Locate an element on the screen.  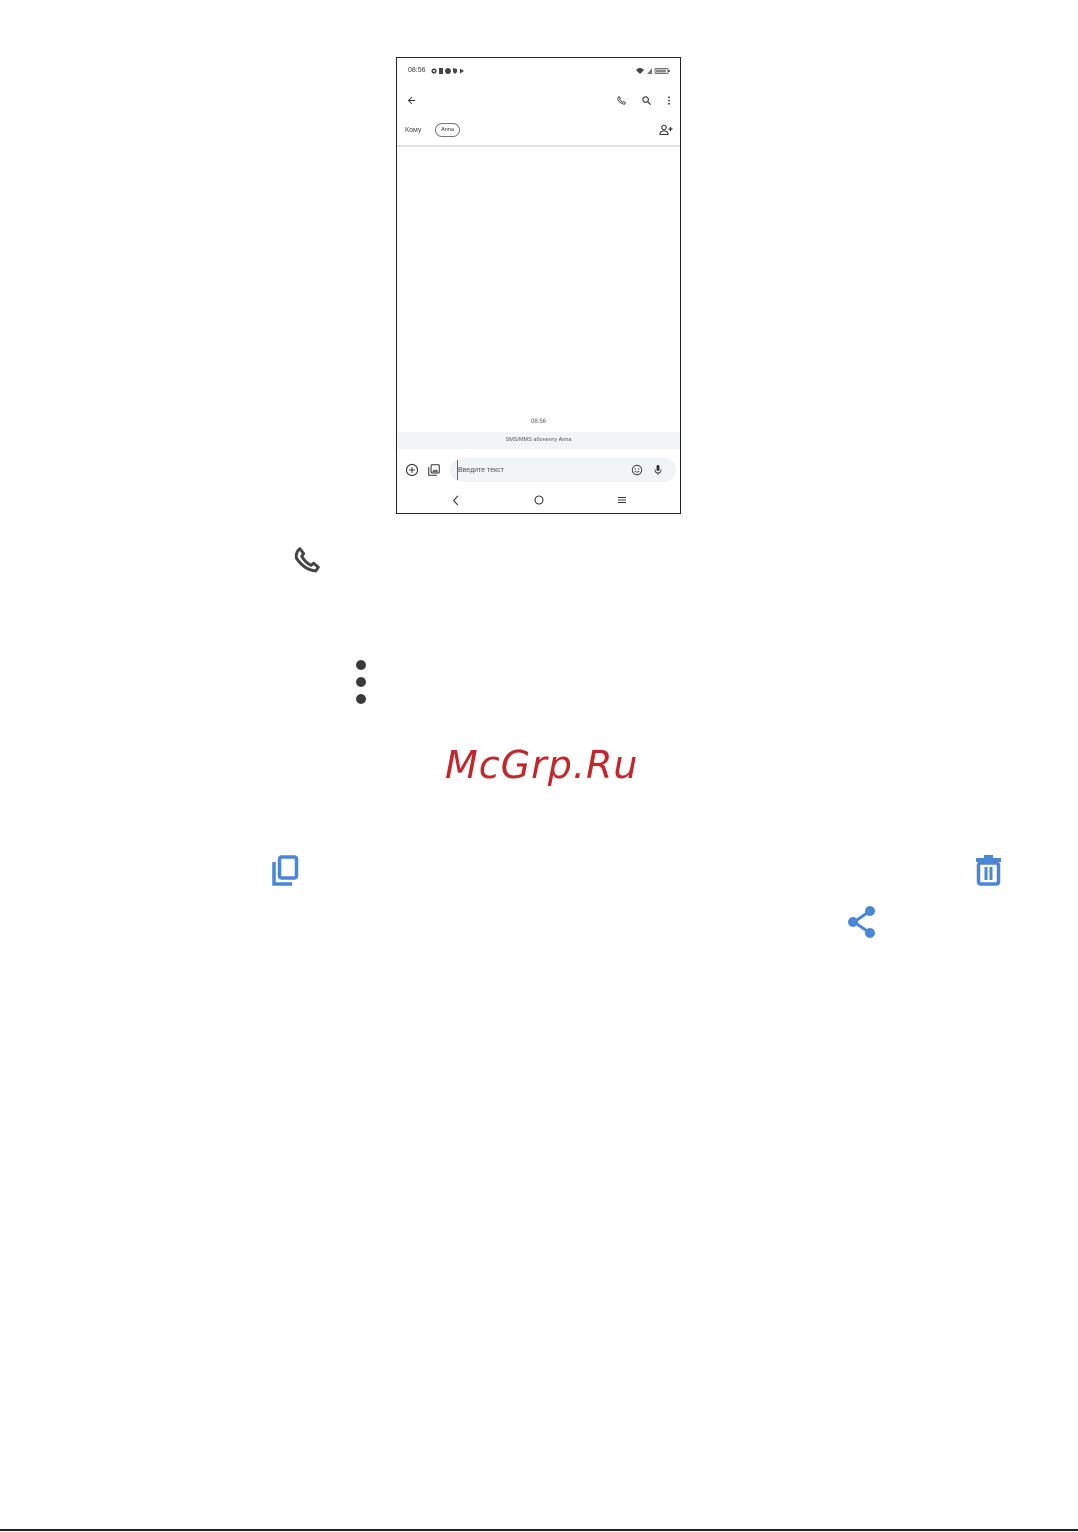
sd-card-icon is located at coordinates (441, 71).